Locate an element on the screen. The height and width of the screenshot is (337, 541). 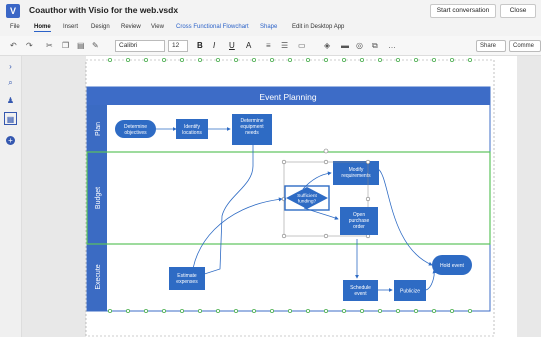
tab-view: View is located at coordinates (157, 27).